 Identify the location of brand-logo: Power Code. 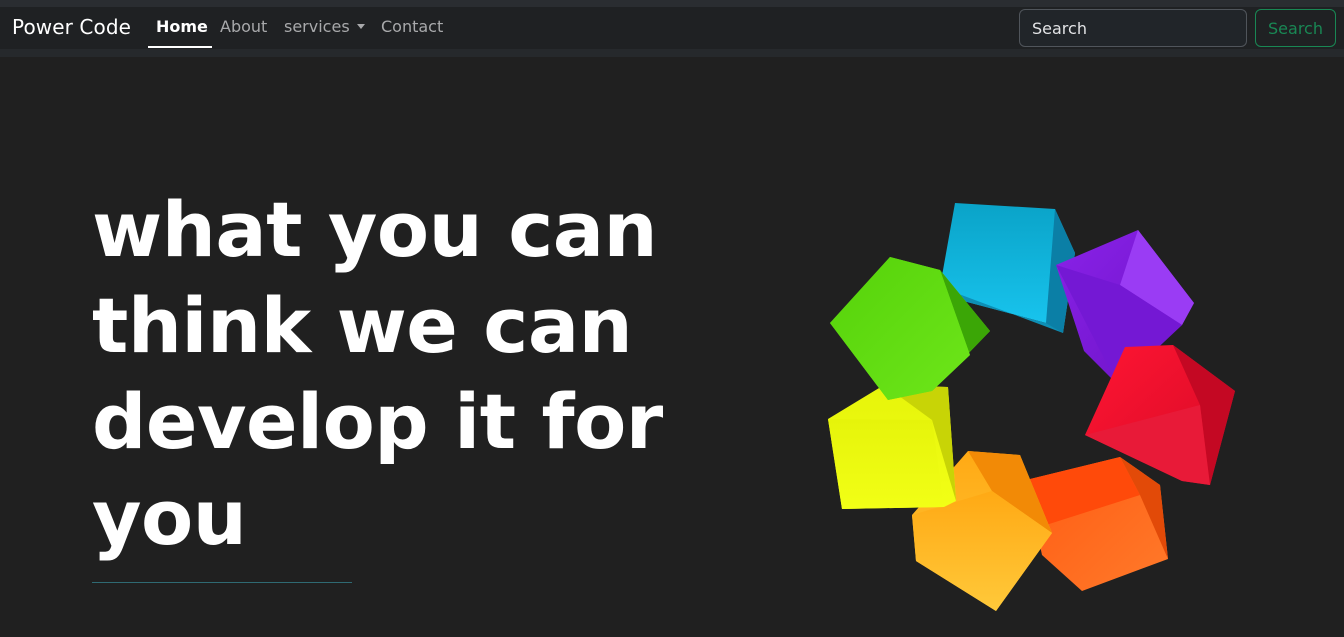
(71, 27).